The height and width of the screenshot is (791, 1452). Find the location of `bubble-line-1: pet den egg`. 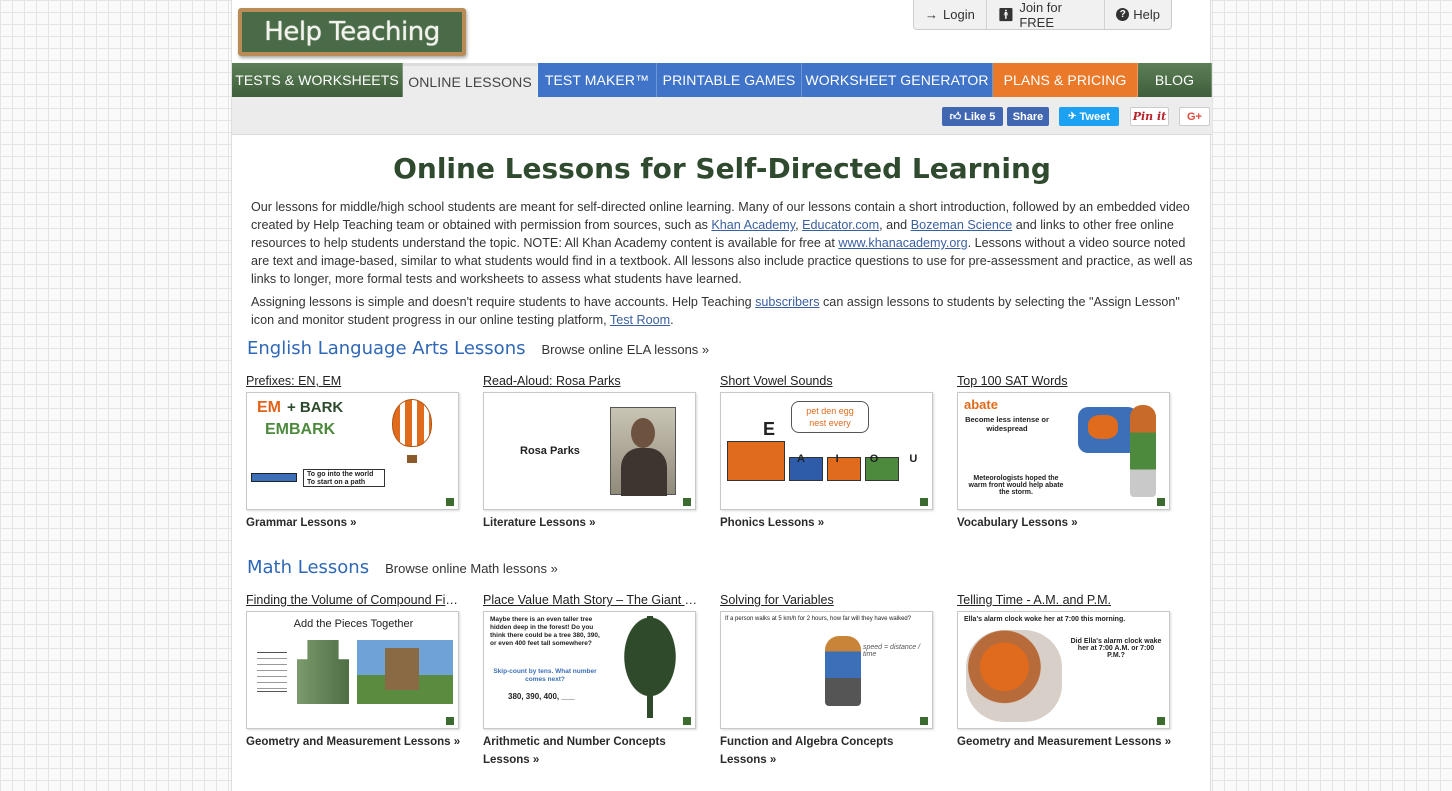

bubble-line-1: pet den egg is located at coordinates (830, 411).